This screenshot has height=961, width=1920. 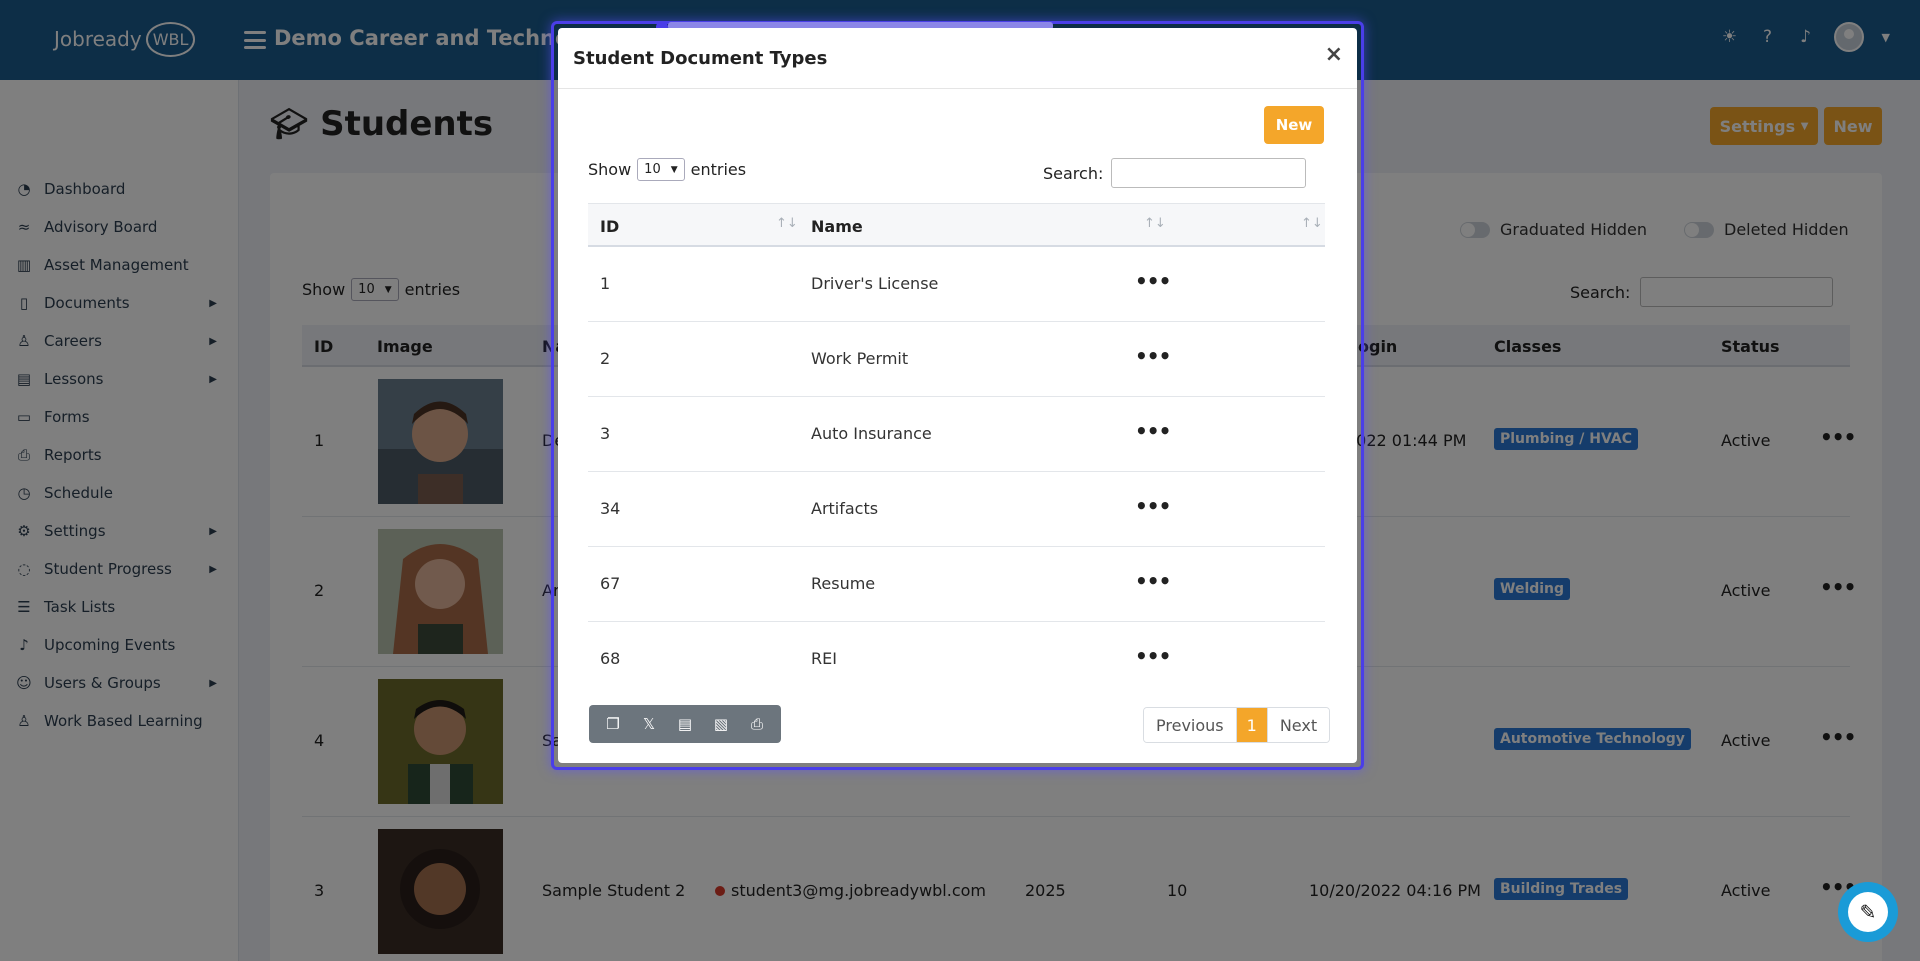 I want to click on close-icon: ×, so click(x=1334, y=54).